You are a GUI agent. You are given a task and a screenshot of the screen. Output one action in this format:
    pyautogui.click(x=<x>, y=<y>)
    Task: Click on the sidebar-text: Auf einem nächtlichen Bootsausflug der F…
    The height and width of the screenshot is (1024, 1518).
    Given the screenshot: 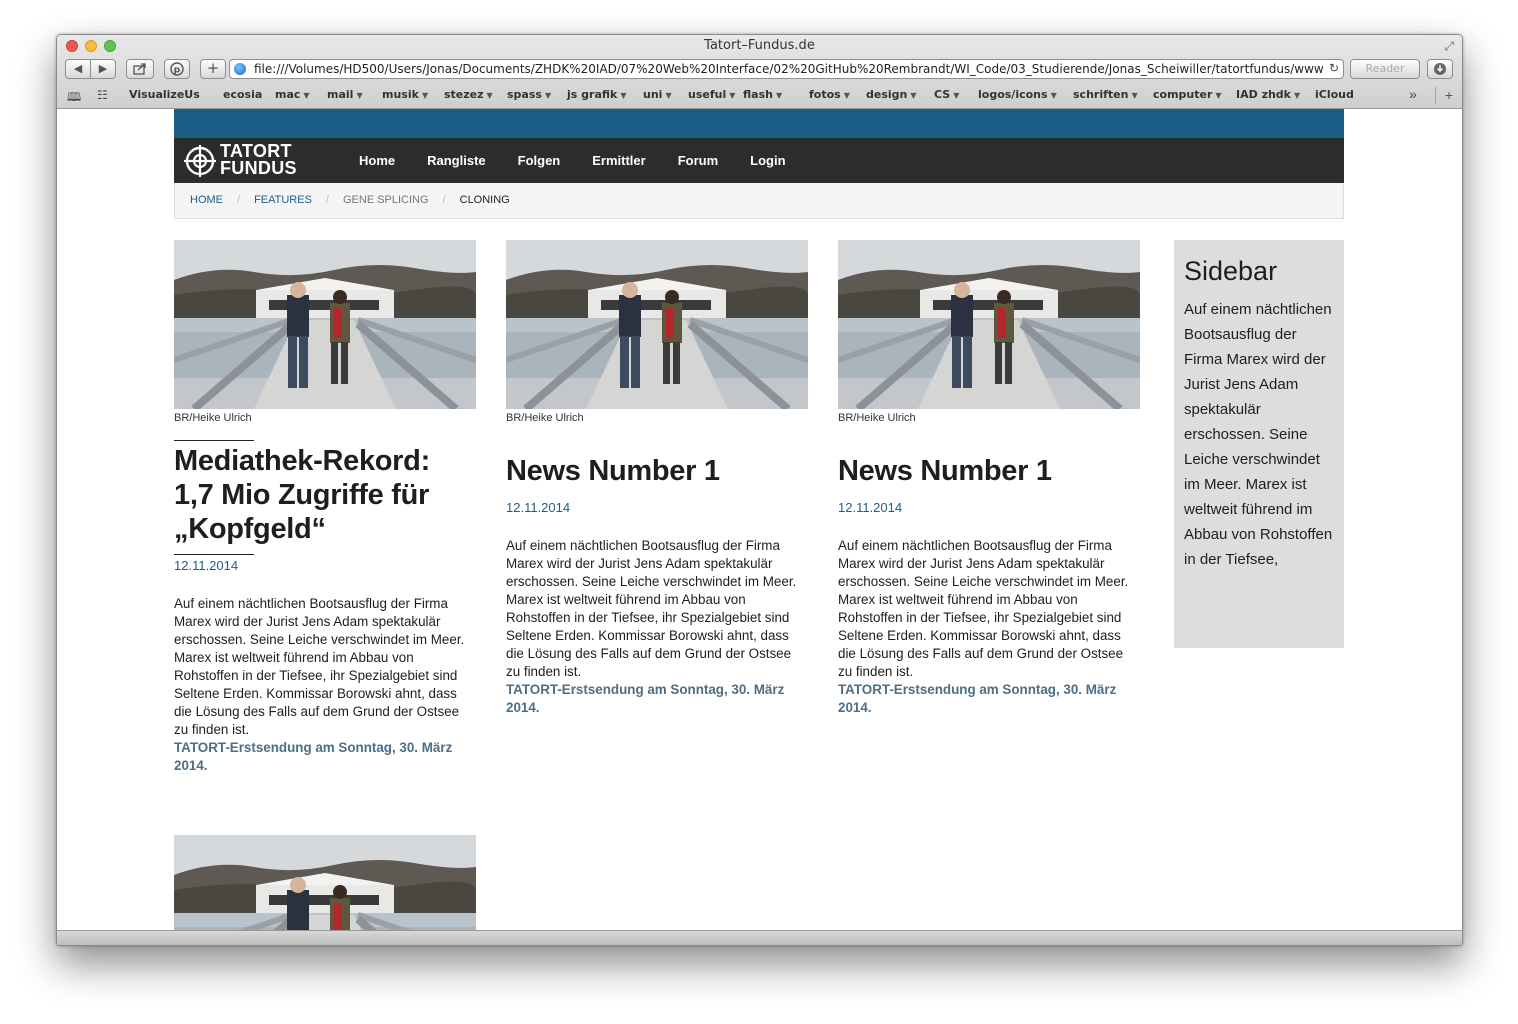 What is the action you would take?
    pyautogui.click(x=1258, y=434)
    